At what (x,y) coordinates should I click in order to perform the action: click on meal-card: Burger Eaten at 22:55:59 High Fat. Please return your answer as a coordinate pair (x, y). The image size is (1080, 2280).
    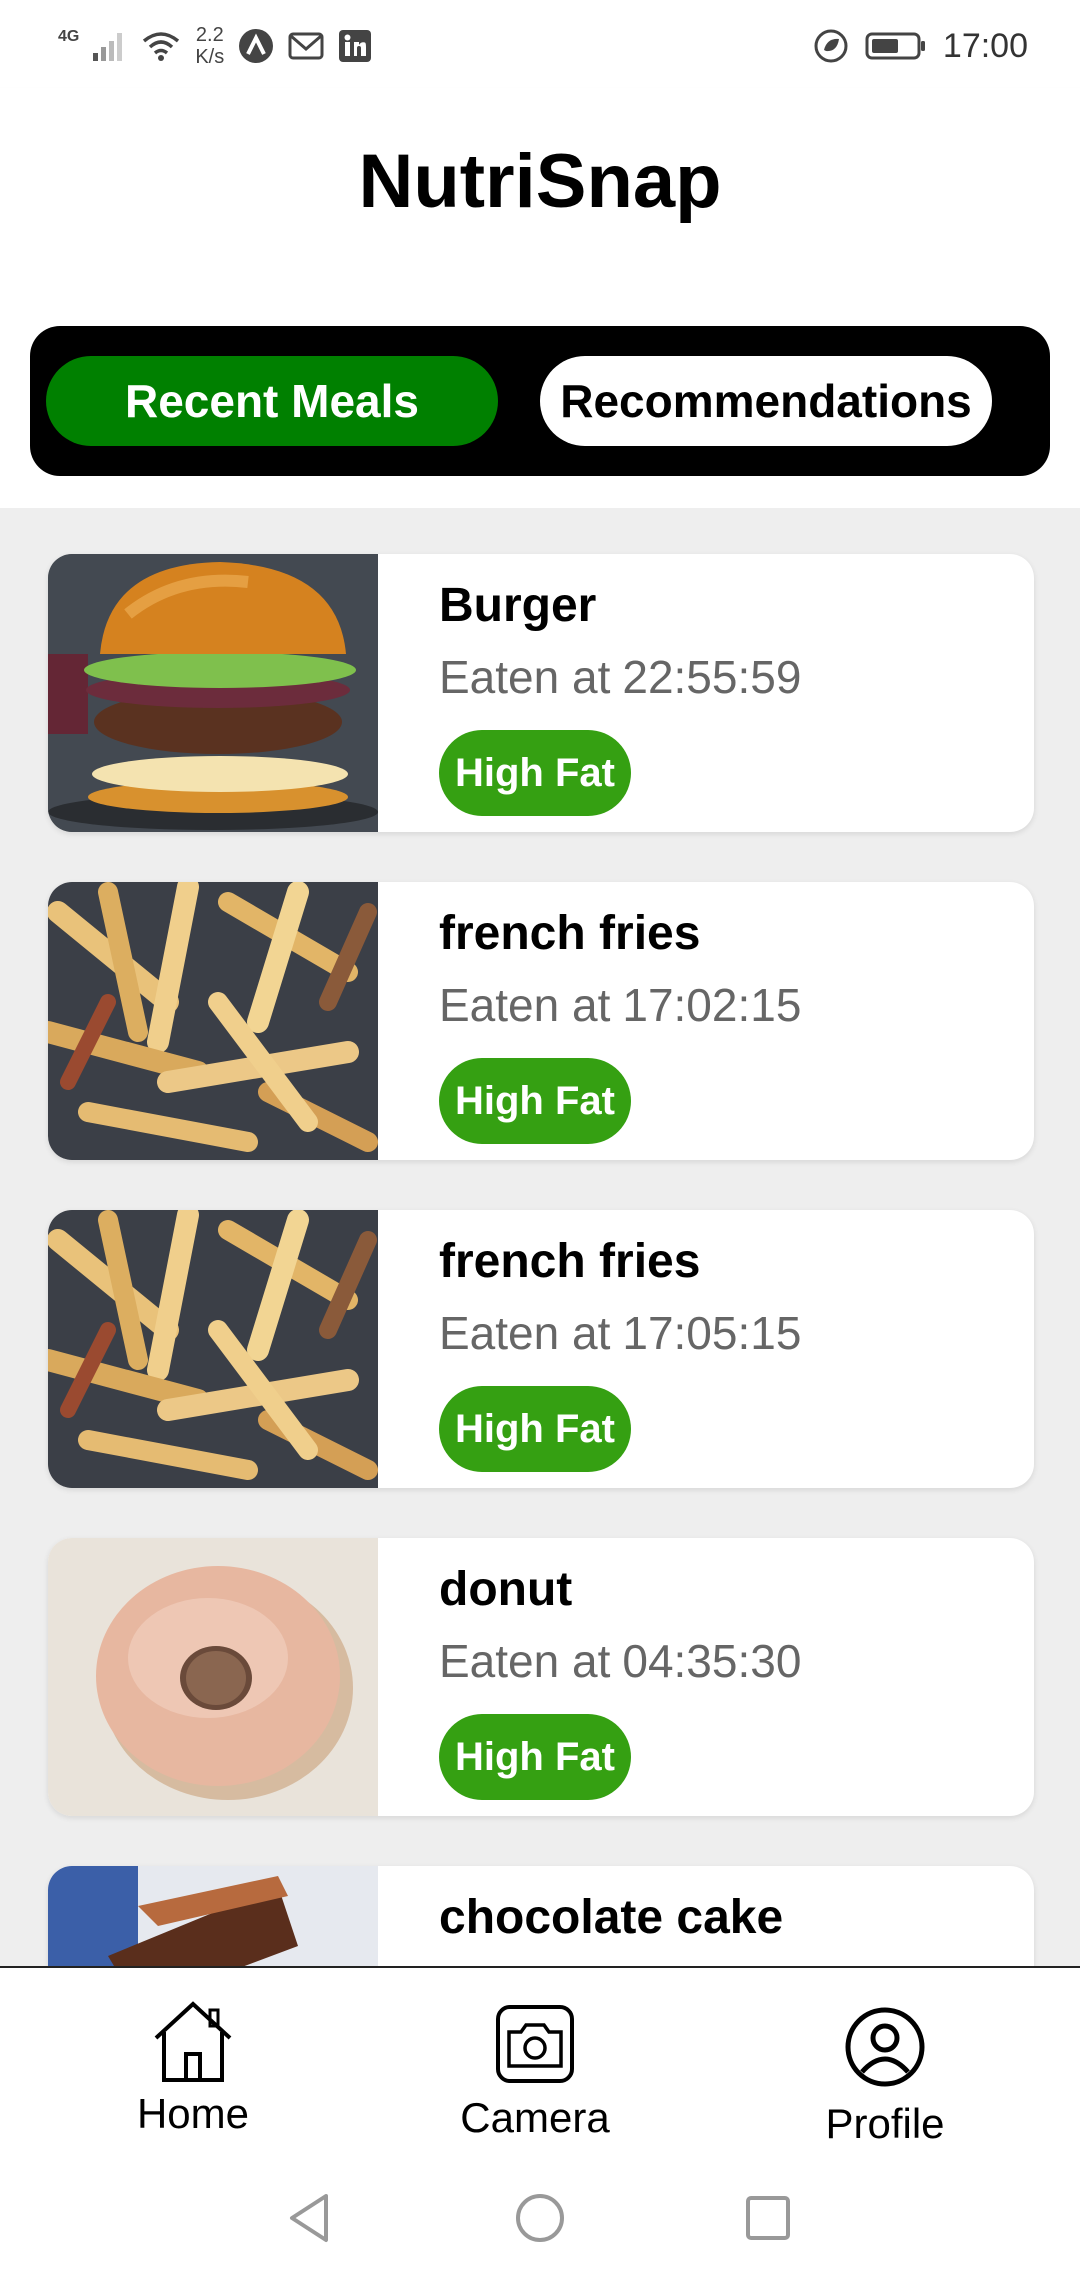
    Looking at the image, I should click on (541, 693).